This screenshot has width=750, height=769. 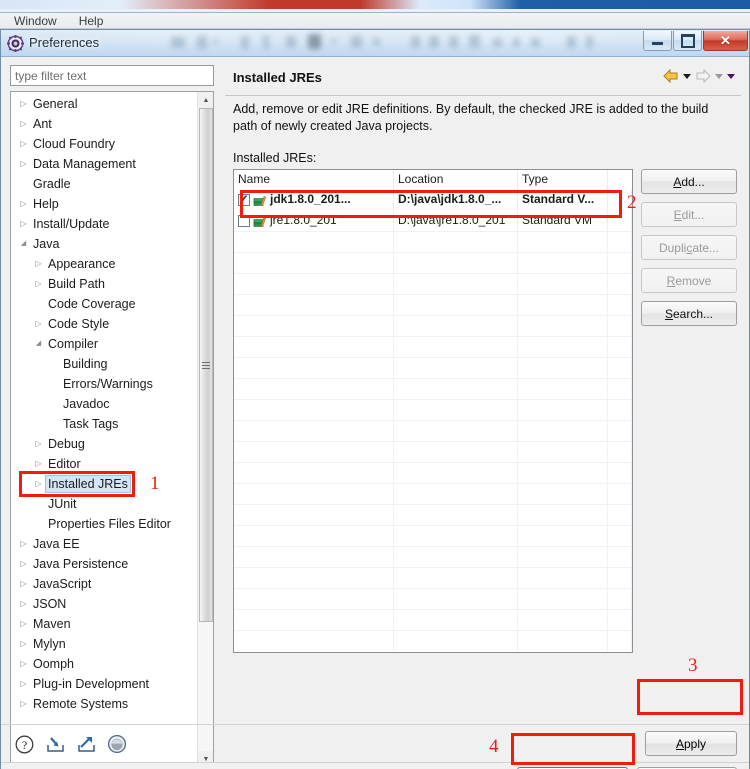 I want to click on close-button: ✕, so click(x=725, y=41).